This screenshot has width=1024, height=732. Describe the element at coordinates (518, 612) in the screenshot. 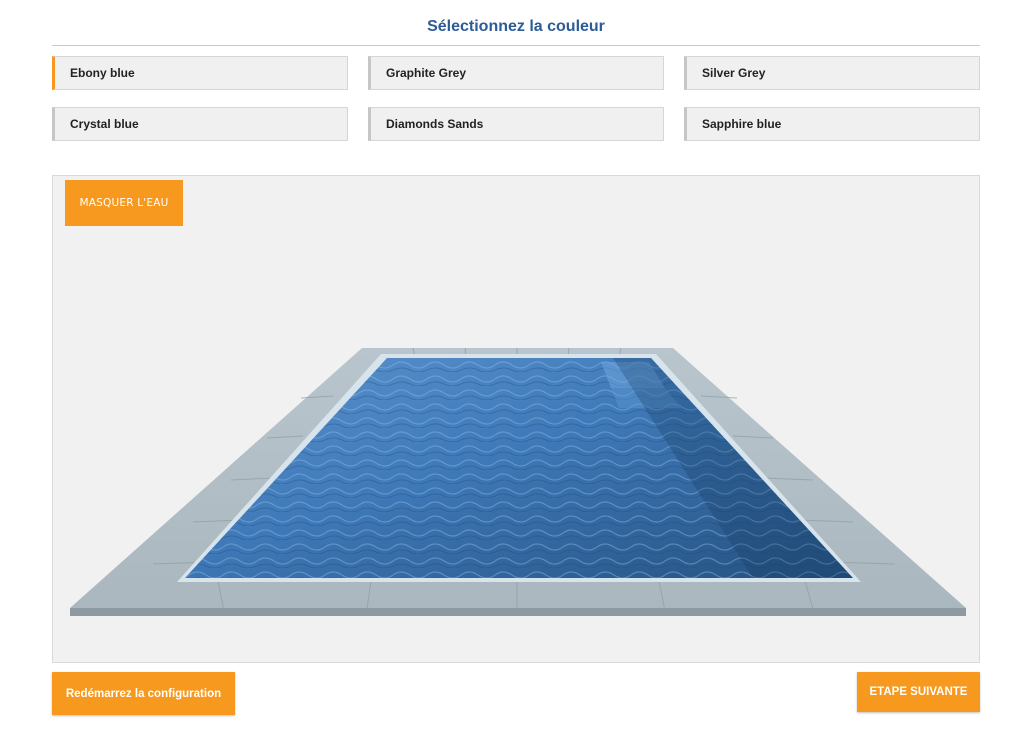

I see `pool-coping-edge` at that location.